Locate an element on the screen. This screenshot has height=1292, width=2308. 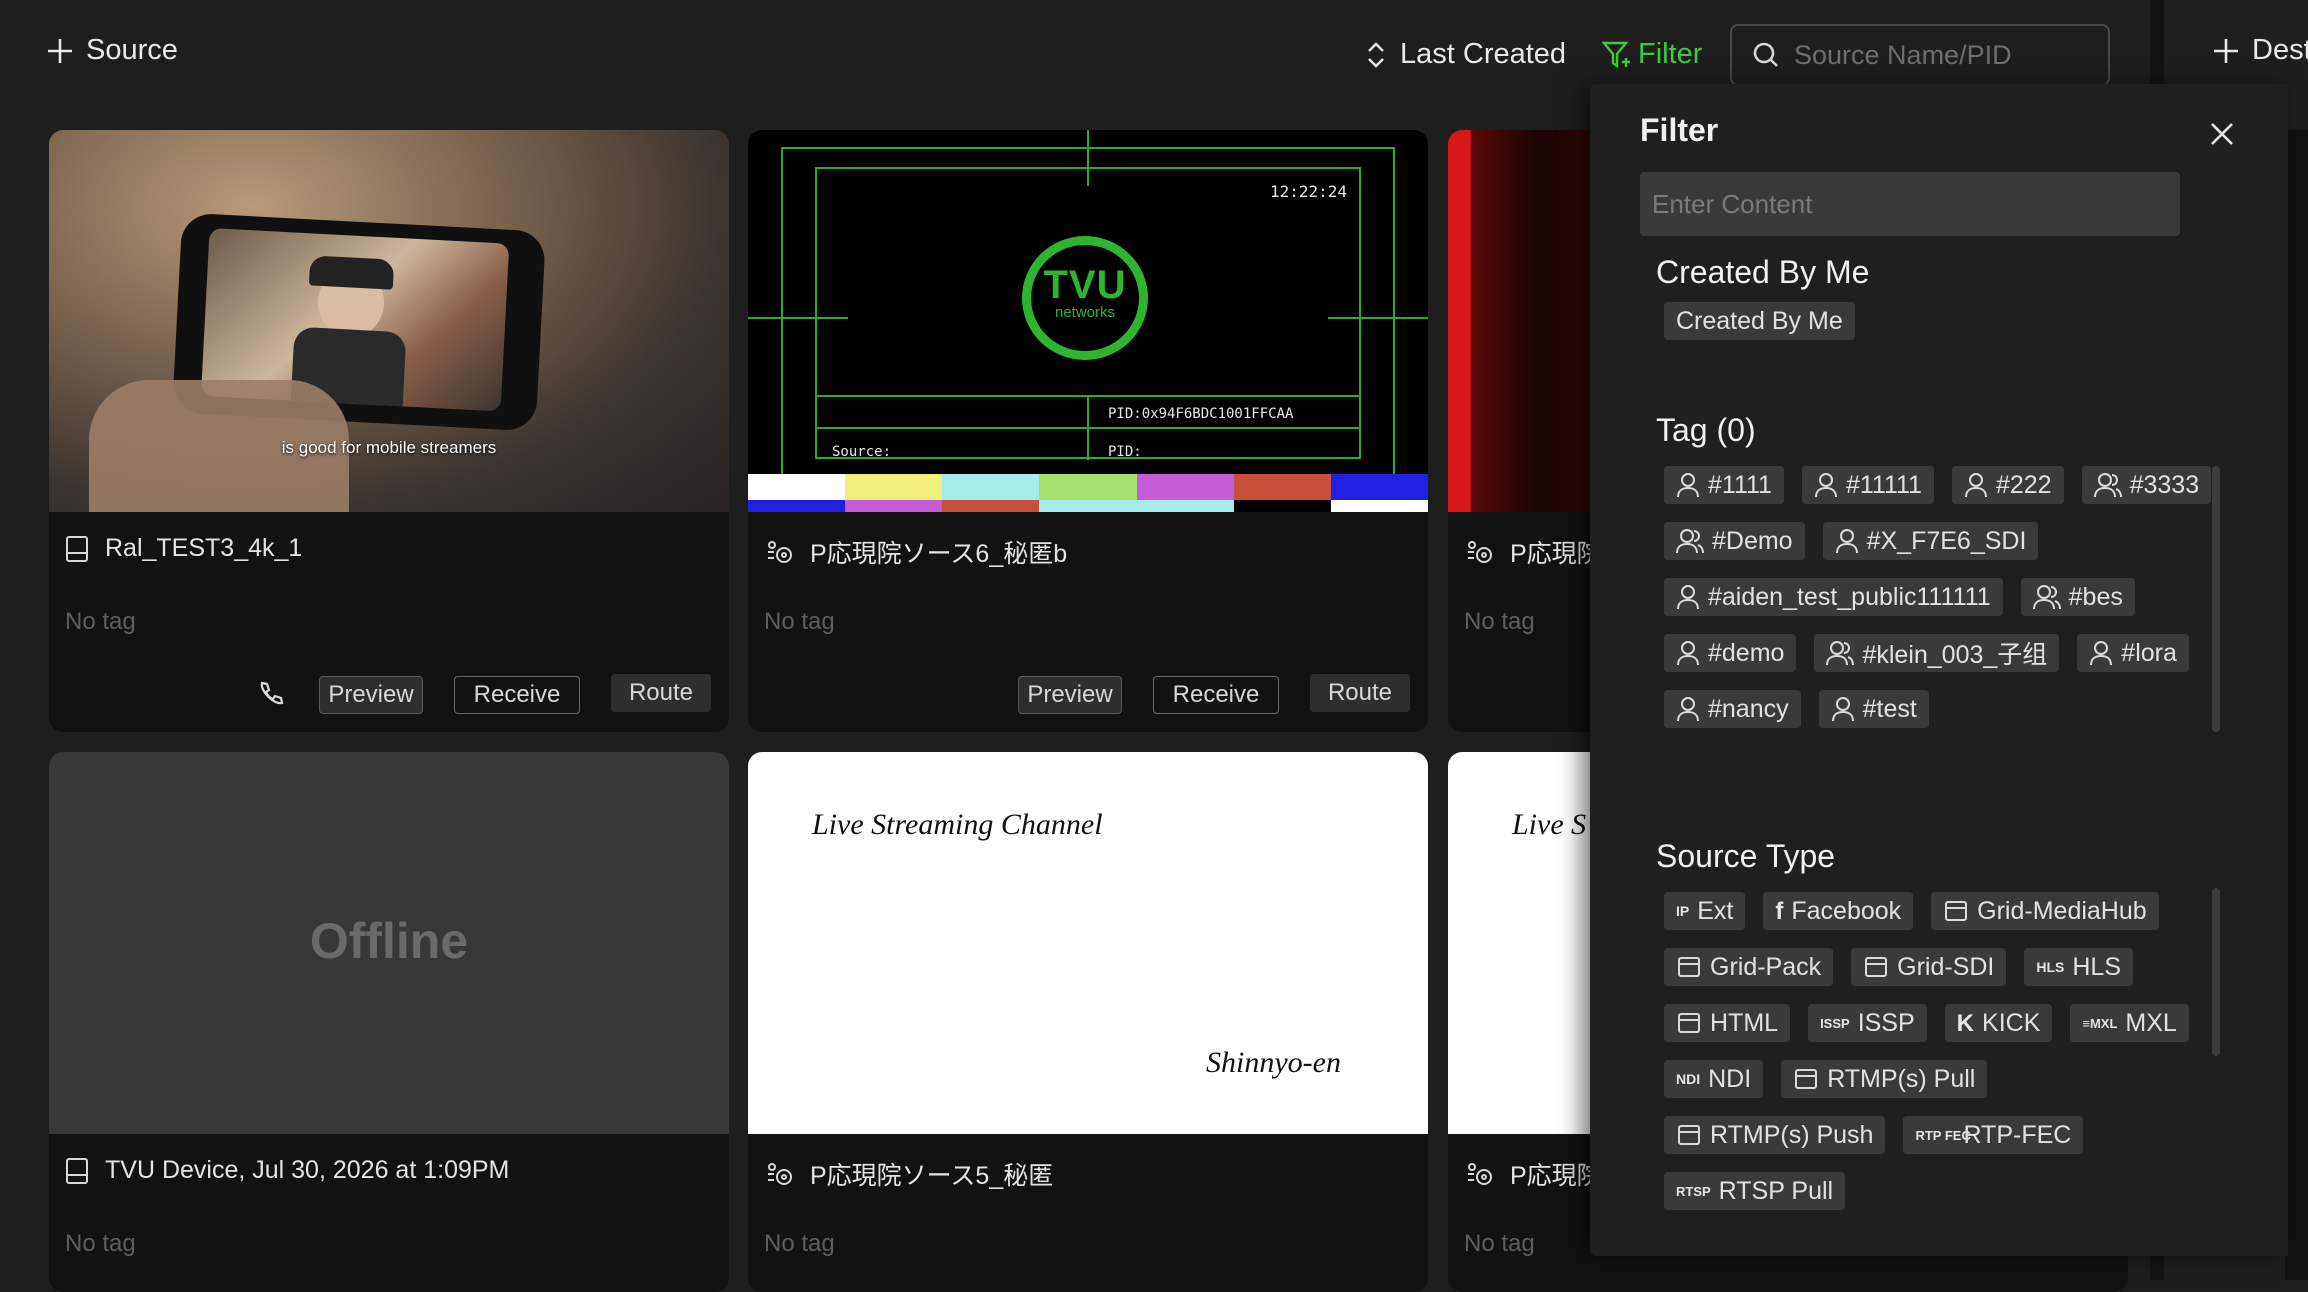
ndi-icon: NDI is located at coordinates (1688, 1078).